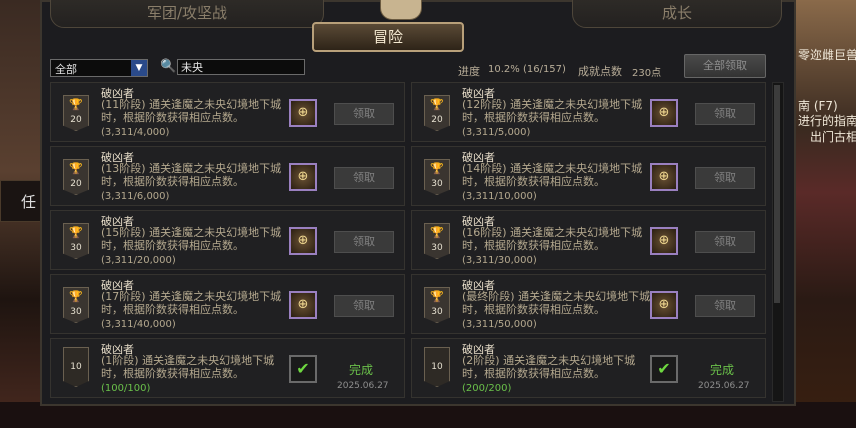 The image size is (856, 428). Describe the element at coordinates (135, 196) in the screenshot. I see `achievement-progress: (3,311/6,000)` at that location.